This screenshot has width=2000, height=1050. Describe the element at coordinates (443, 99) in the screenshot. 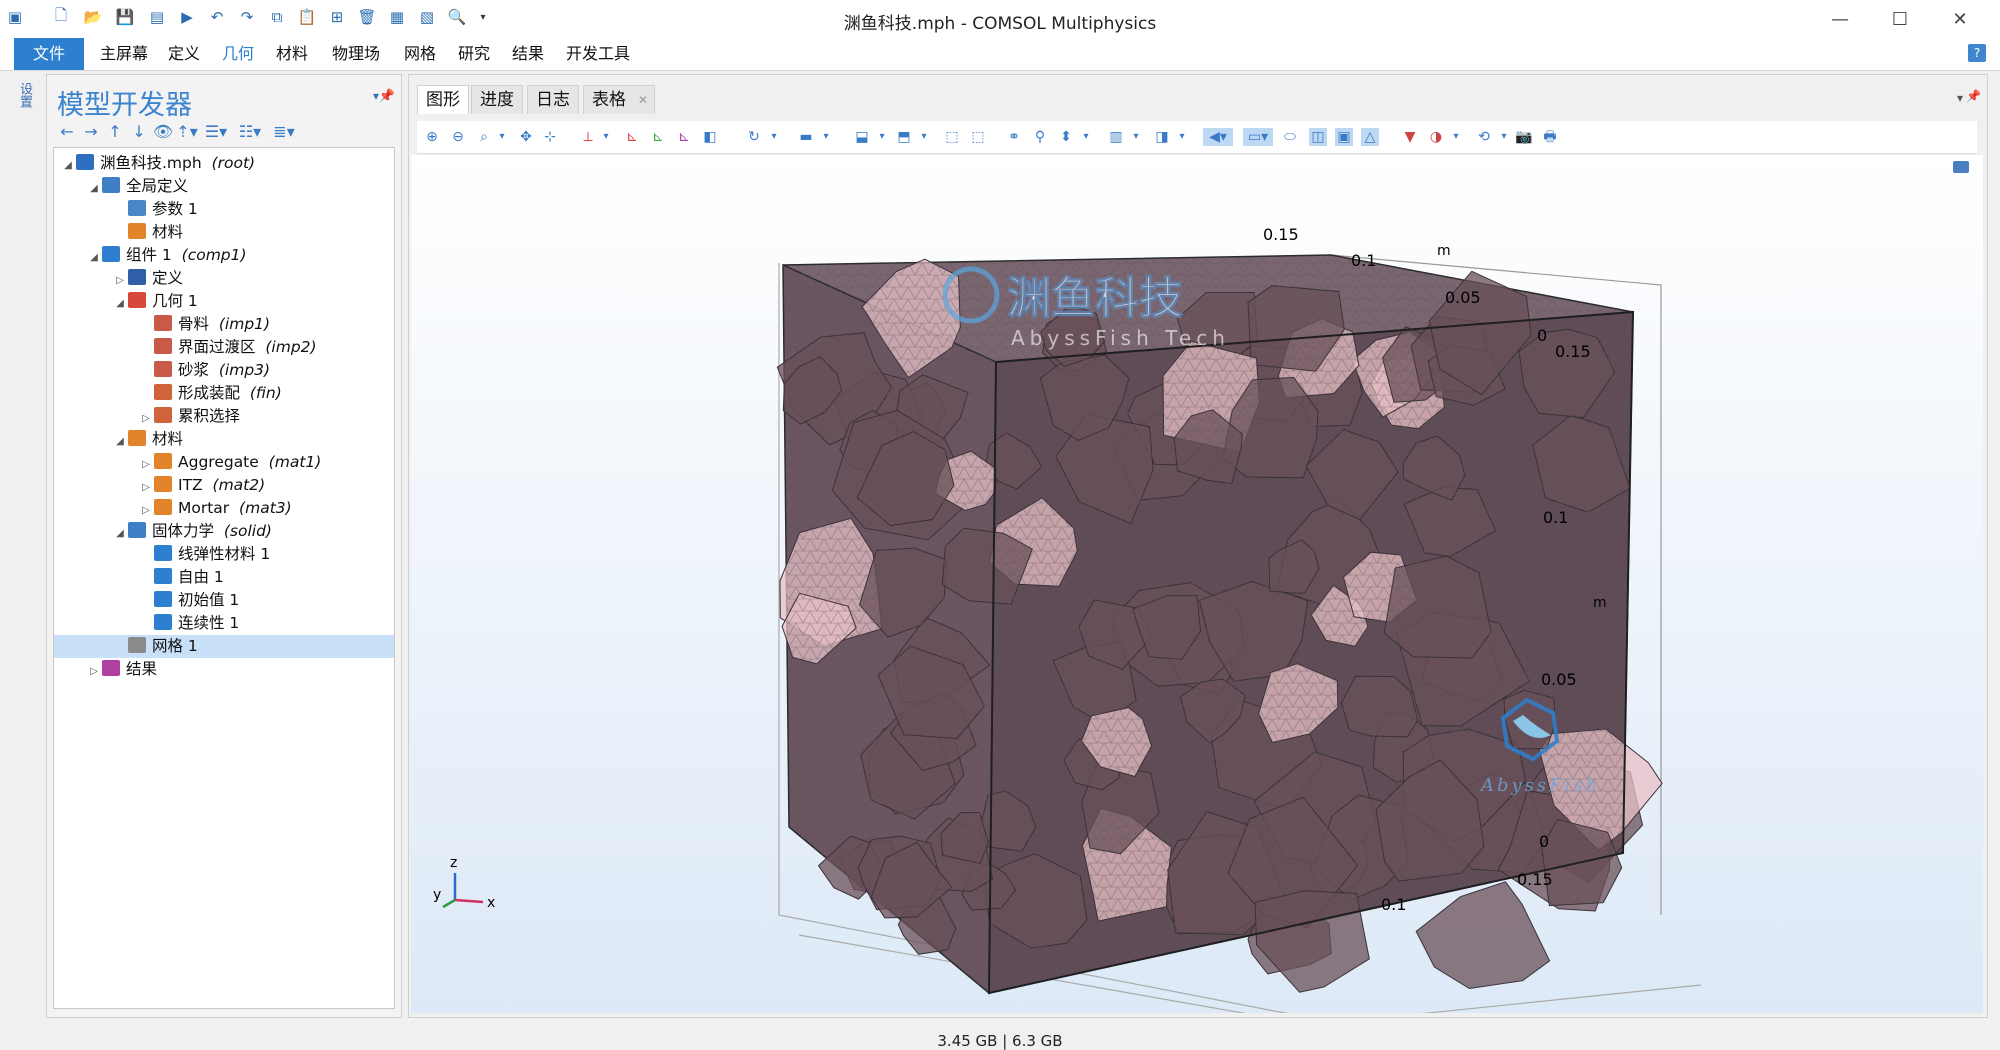

I see `tab-graphics: 图形` at that location.